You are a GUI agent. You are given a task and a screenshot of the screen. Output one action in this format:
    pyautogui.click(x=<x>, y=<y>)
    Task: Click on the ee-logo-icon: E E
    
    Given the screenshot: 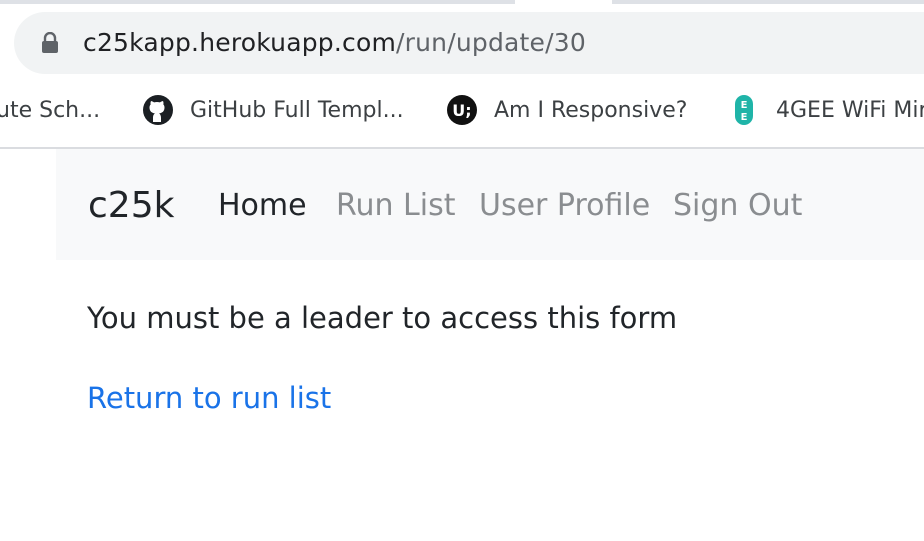 What is the action you would take?
    pyautogui.click(x=744, y=110)
    